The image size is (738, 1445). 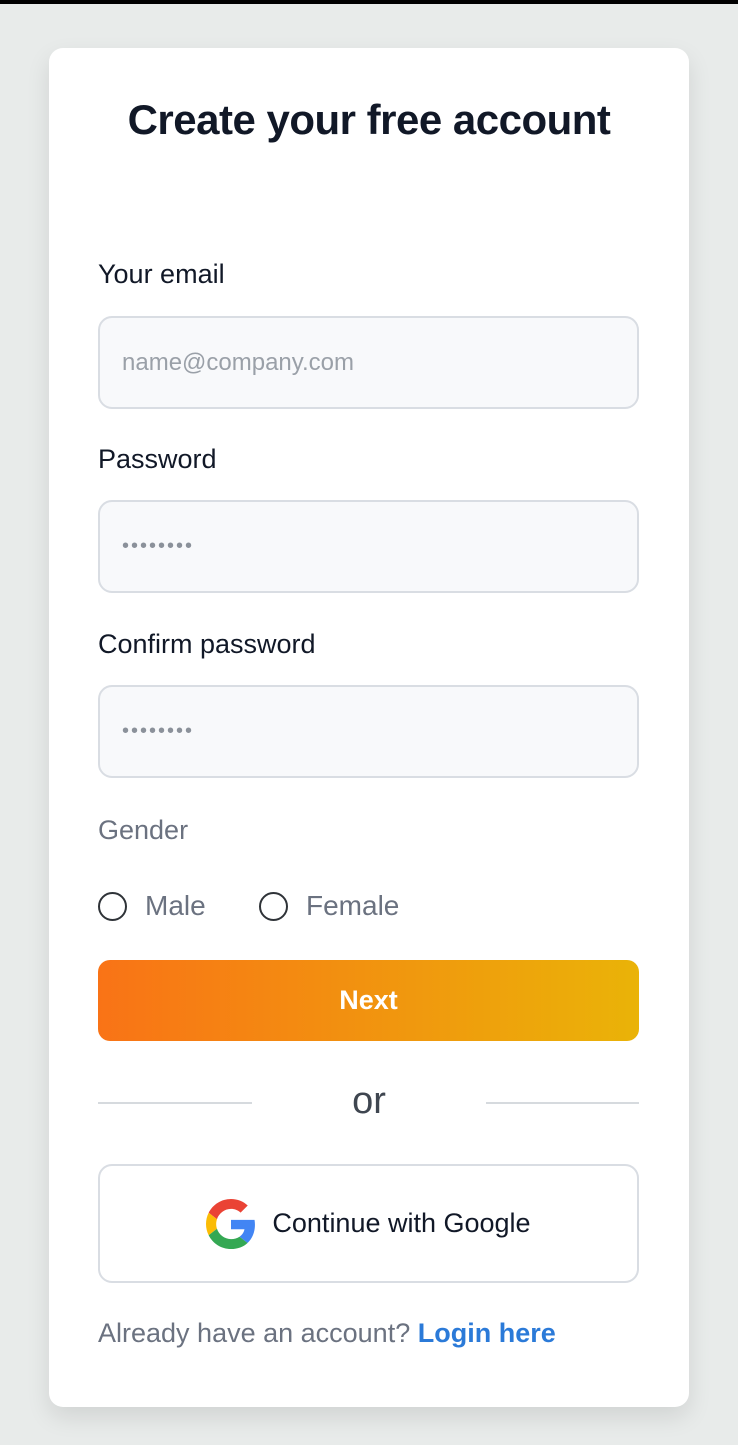 I want to click on next-button: Next, so click(x=368, y=1000).